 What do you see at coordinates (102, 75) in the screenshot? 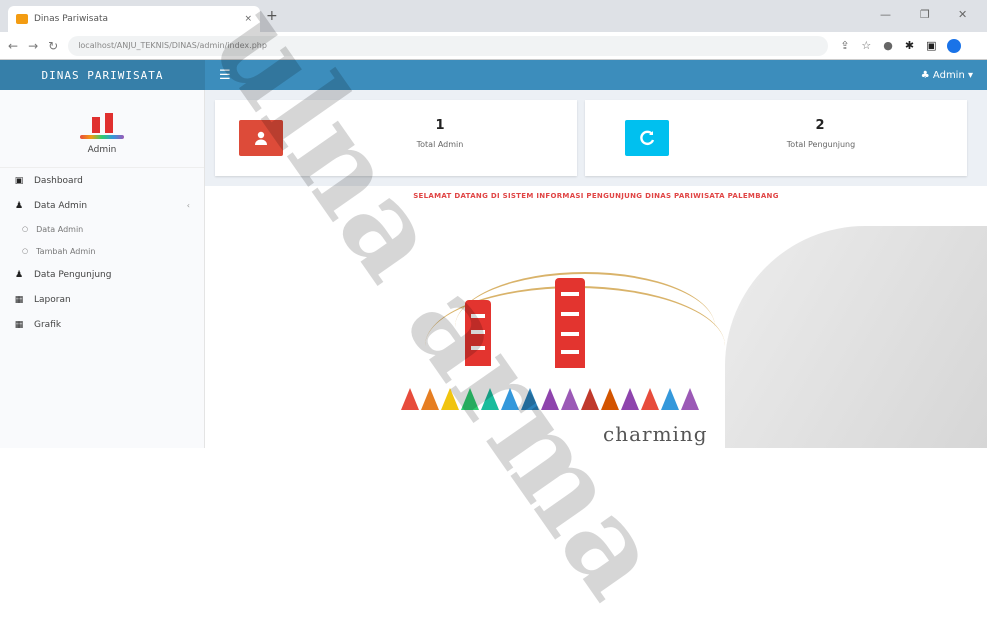
I see `brand-logo: DINAS PARIWISATA` at bounding box center [102, 75].